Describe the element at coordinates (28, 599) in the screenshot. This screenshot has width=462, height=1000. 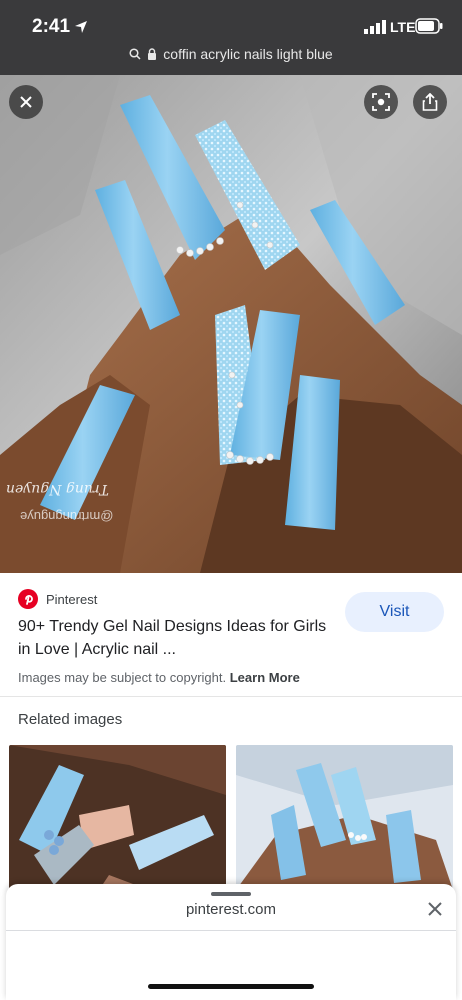
I see `pinterest-logo-icon` at that location.